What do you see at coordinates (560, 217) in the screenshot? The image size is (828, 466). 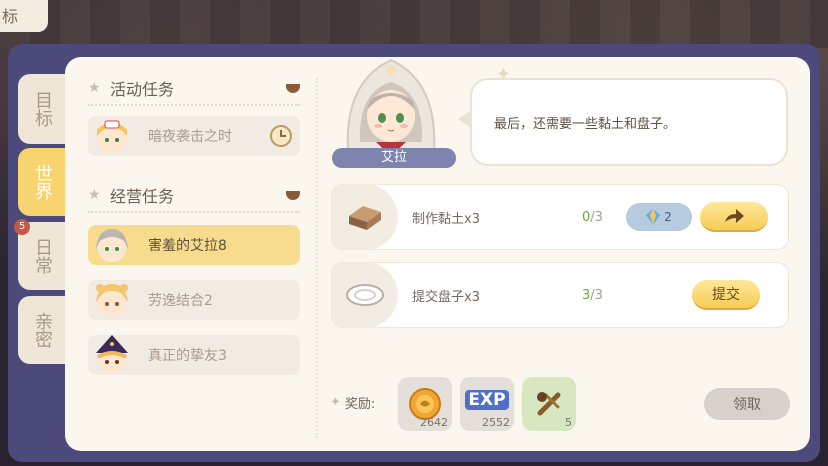 I see `requirement-row: 制作黏土x3 0/3 2` at bounding box center [560, 217].